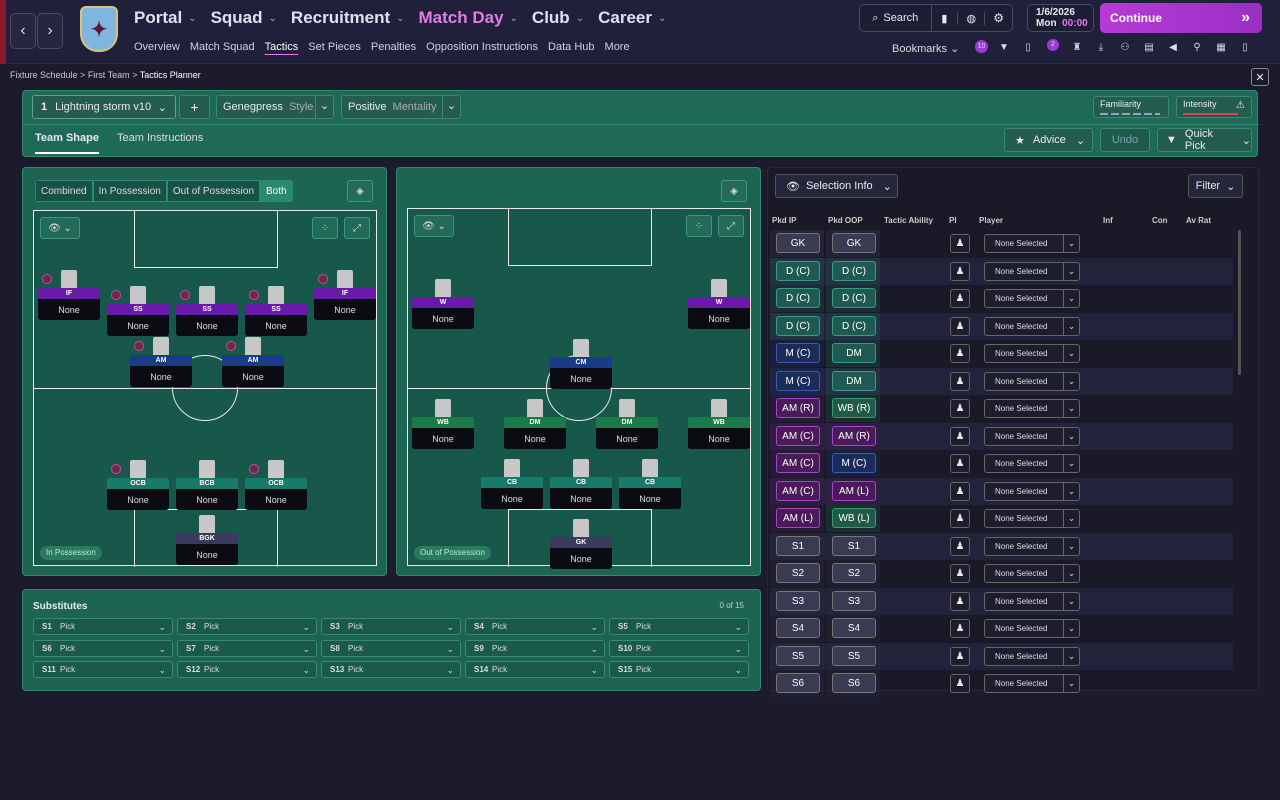 The width and height of the screenshot is (1280, 800). Describe the element at coordinates (845, 220) in the screenshot. I see `column-header: Pkd OOP` at that location.